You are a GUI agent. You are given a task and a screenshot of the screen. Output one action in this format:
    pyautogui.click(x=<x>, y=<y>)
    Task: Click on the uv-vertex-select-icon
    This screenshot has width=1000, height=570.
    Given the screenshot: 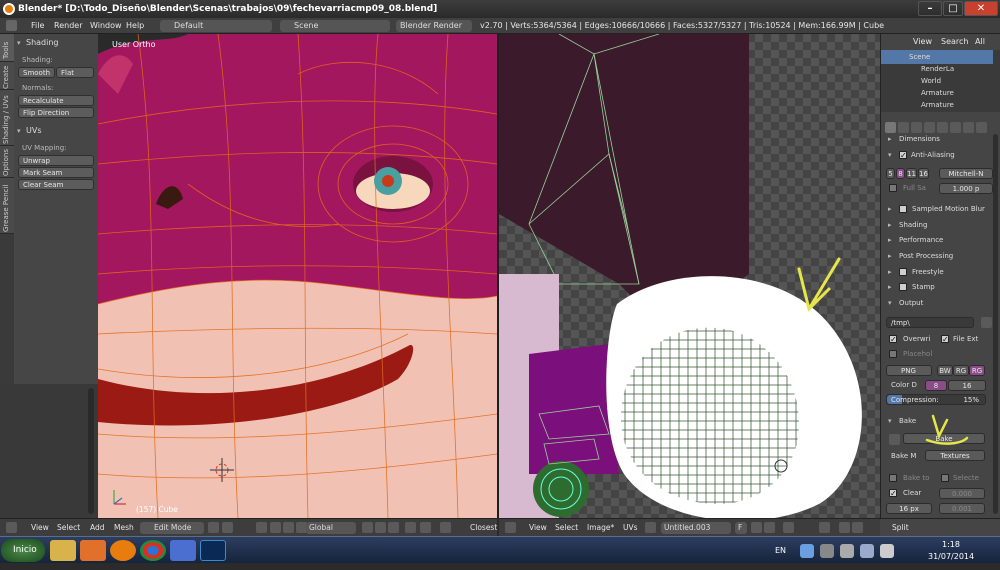 What is the action you would take?
    pyautogui.click(x=844, y=527)
    